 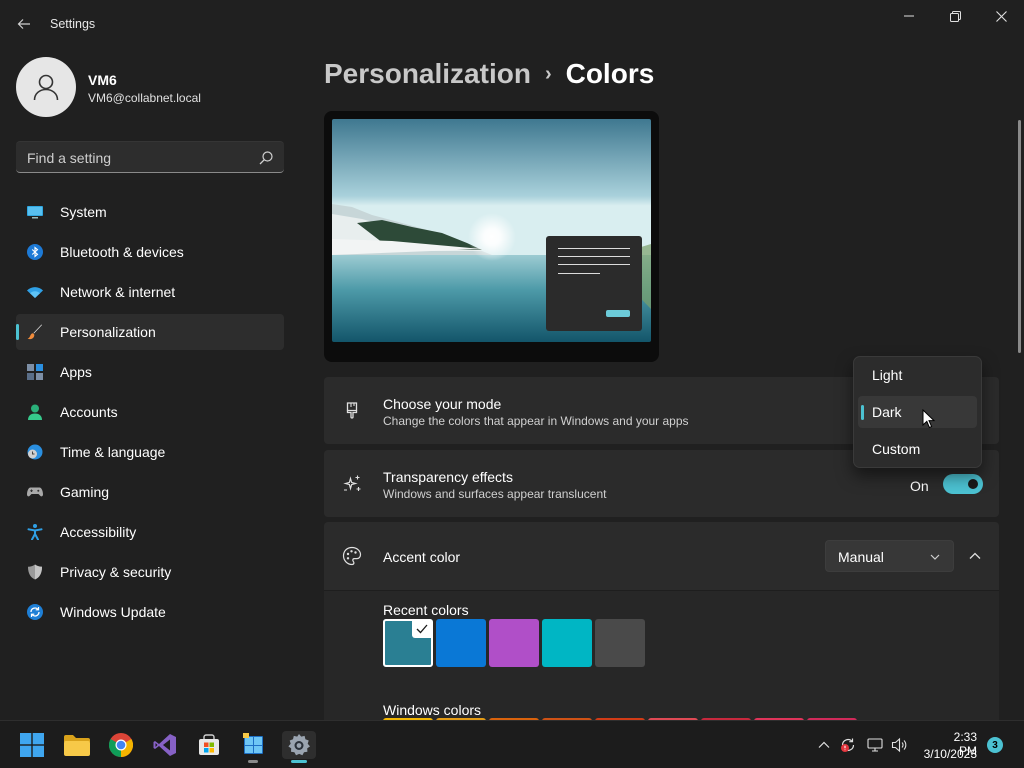 I want to click on restore-button, so click(x=955, y=16).